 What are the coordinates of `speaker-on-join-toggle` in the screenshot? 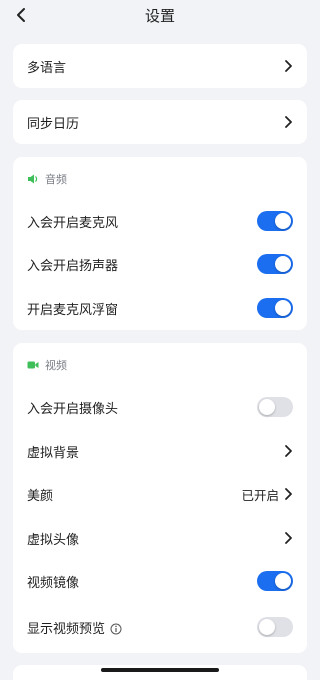 It's located at (275, 264).